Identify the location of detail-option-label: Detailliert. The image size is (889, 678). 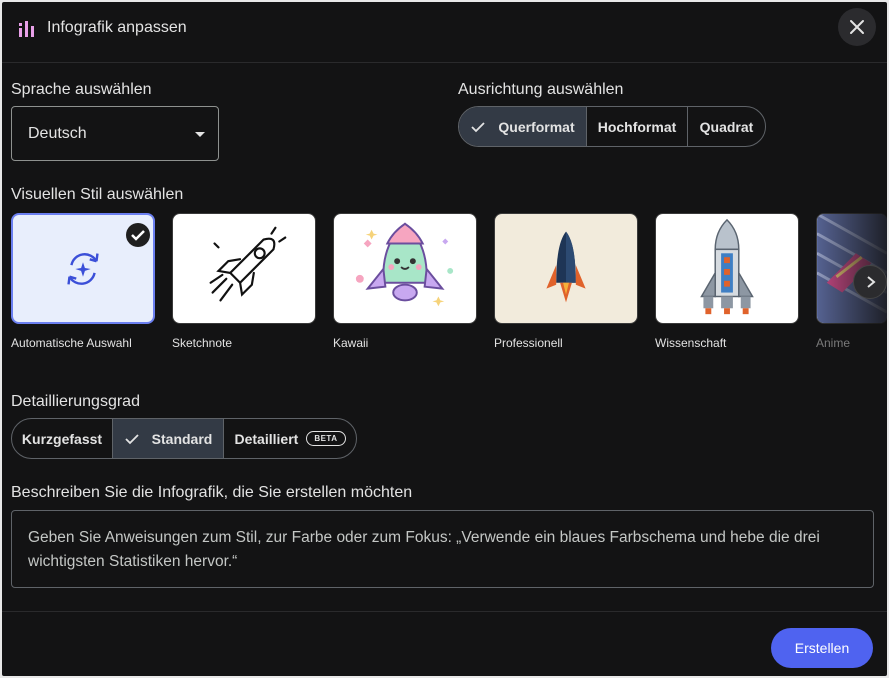
(266, 438).